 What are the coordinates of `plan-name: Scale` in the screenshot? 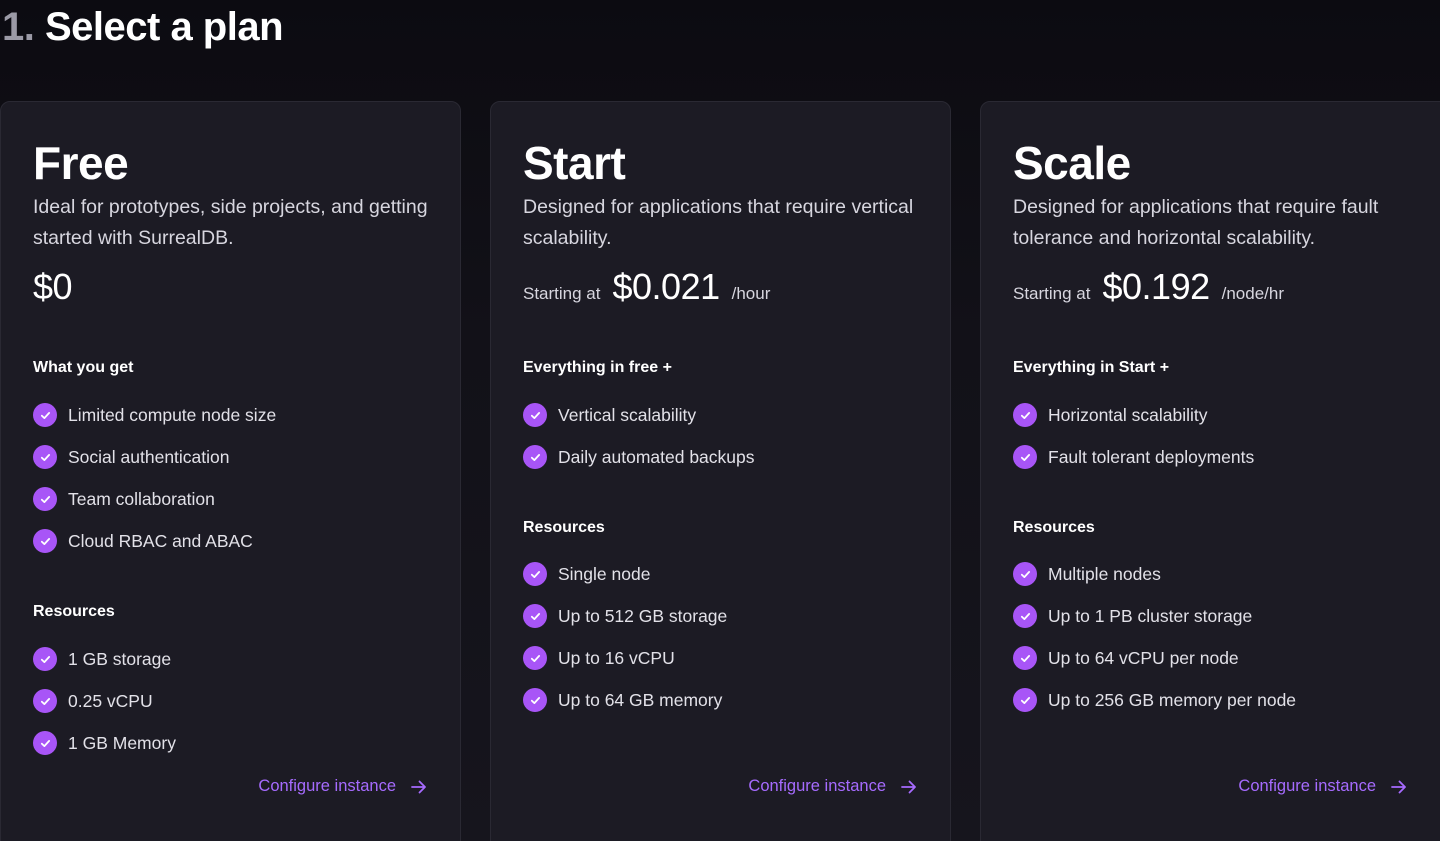 It's located at (1072, 163).